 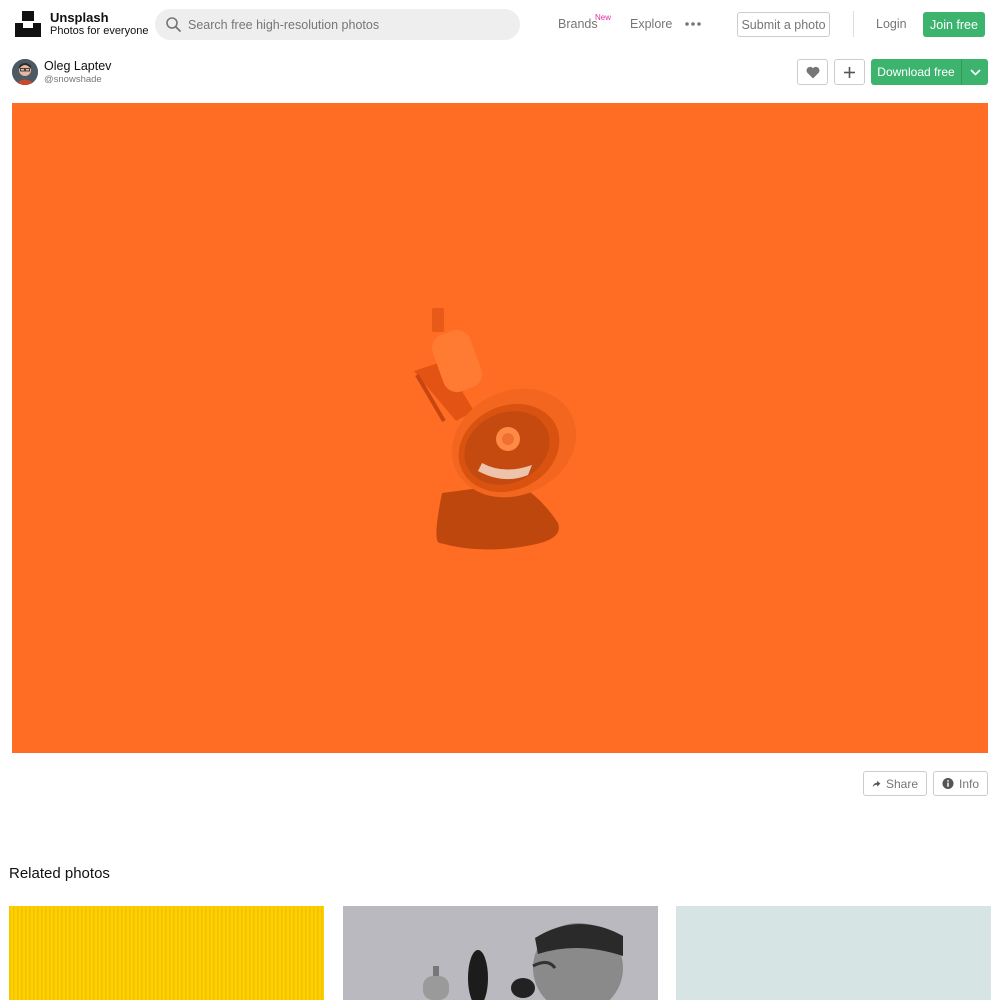 I want to click on like-button, so click(x=812, y=72).